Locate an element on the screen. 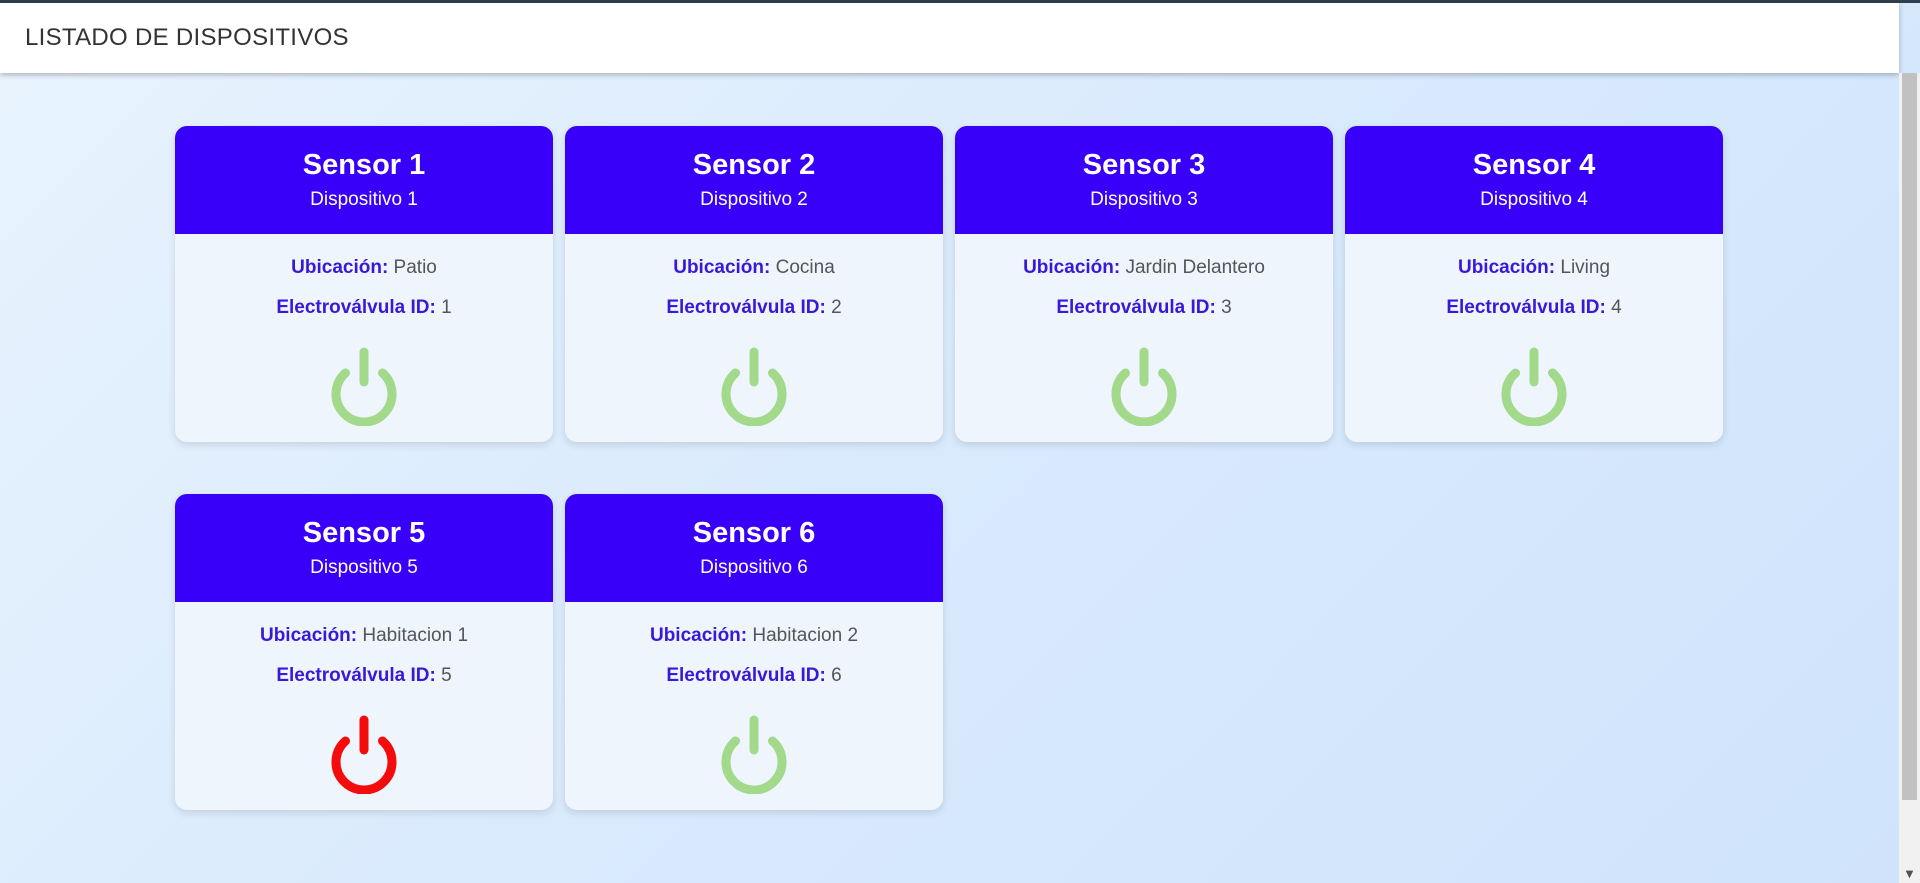  valve-row: Electroválvula ID: 3 is located at coordinates (1143, 308).